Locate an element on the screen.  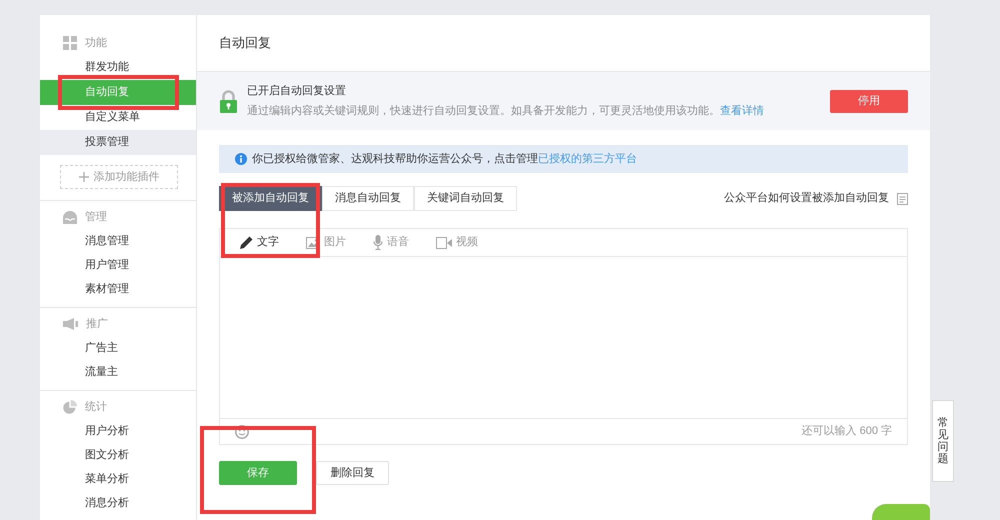
megaphone-icon is located at coordinates (70, 324).